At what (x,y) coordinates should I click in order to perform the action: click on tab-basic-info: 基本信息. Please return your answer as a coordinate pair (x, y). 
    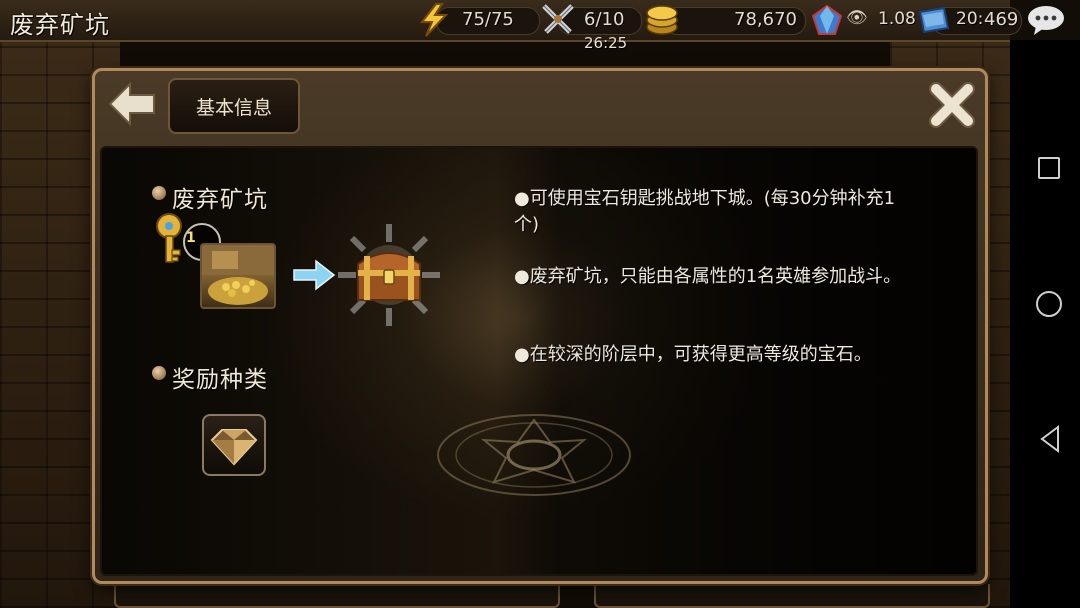
    Looking at the image, I should click on (234, 106).